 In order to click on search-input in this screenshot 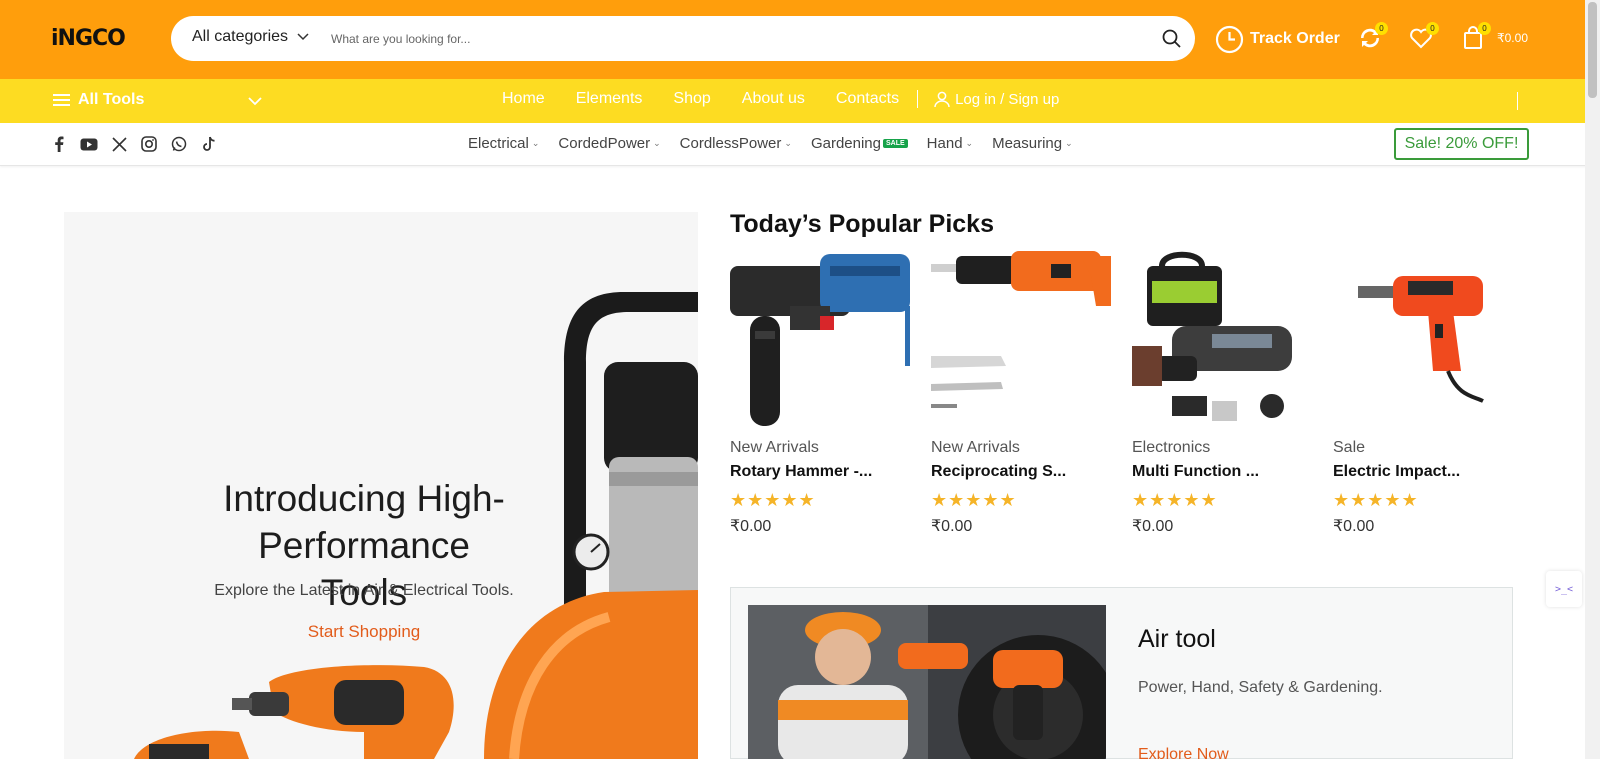, I will do `click(721, 39)`.